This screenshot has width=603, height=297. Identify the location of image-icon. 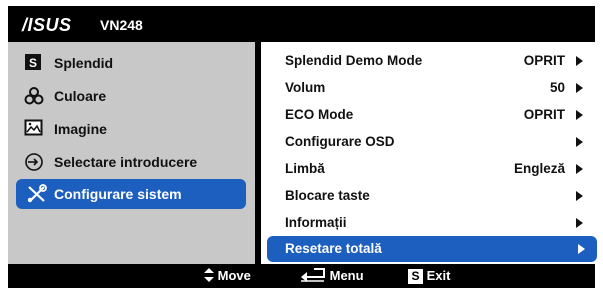
(35, 129).